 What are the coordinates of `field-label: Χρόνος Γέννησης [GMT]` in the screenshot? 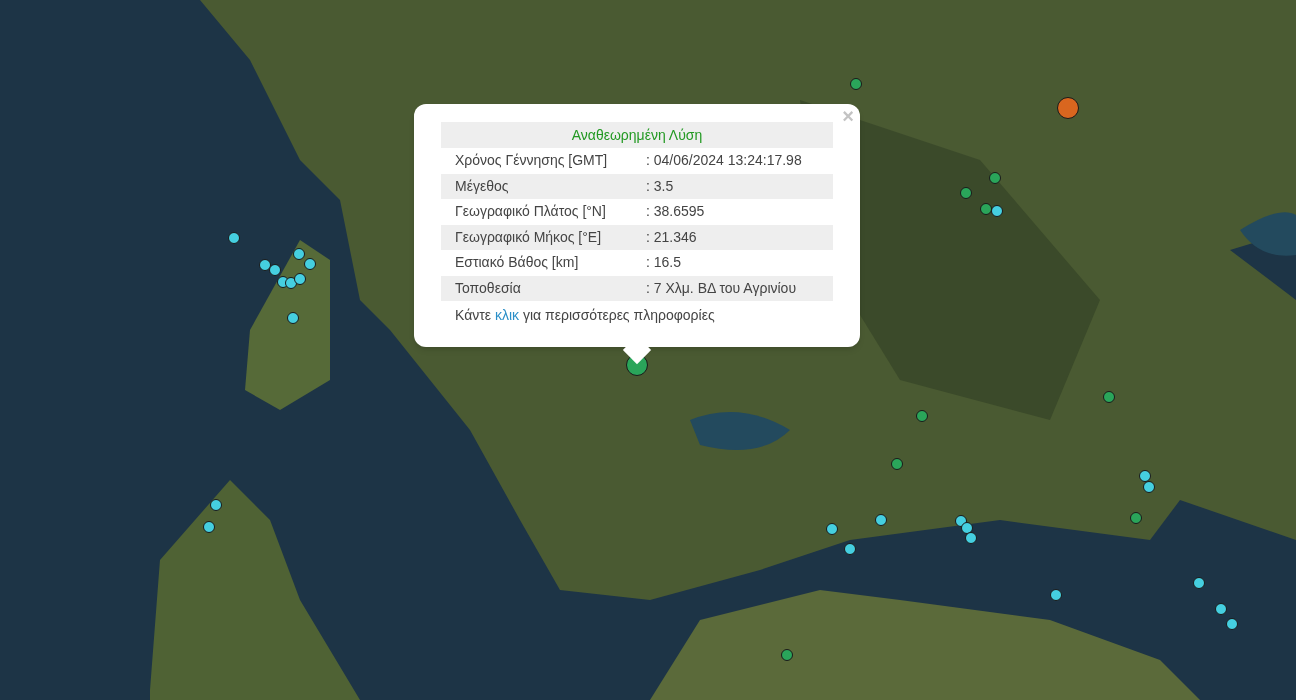 It's located at (531, 161).